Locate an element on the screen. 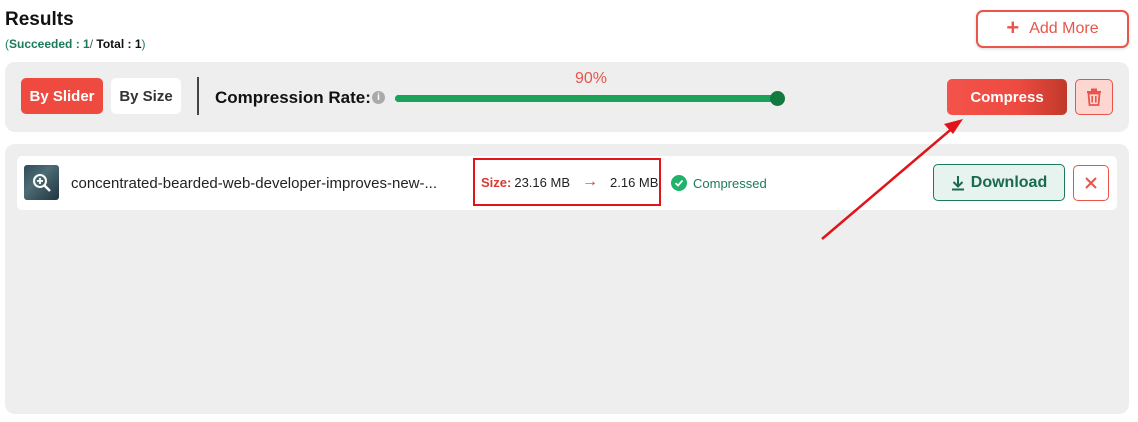 This screenshot has width=1138, height=422. original-size: 23.16 MB is located at coordinates (542, 182).